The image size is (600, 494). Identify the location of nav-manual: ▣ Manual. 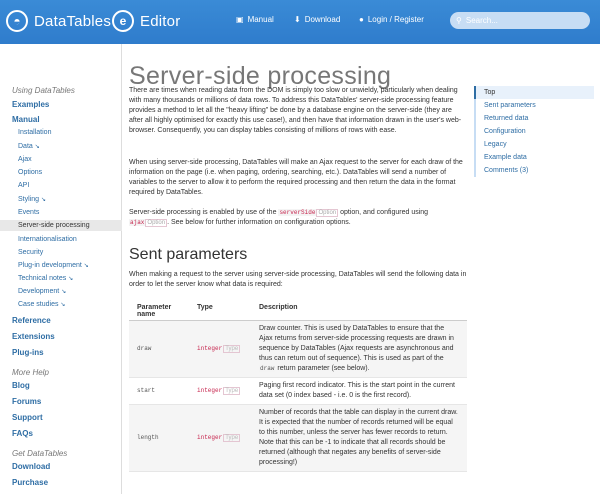
(255, 19).